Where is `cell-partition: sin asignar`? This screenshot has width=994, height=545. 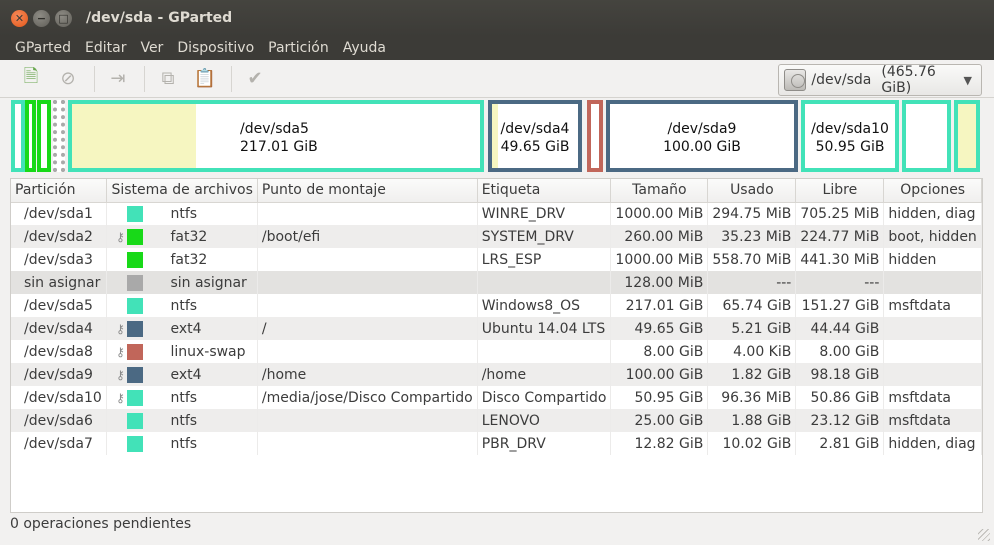
cell-partition: sin asignar is located at coordinates (59, 282).